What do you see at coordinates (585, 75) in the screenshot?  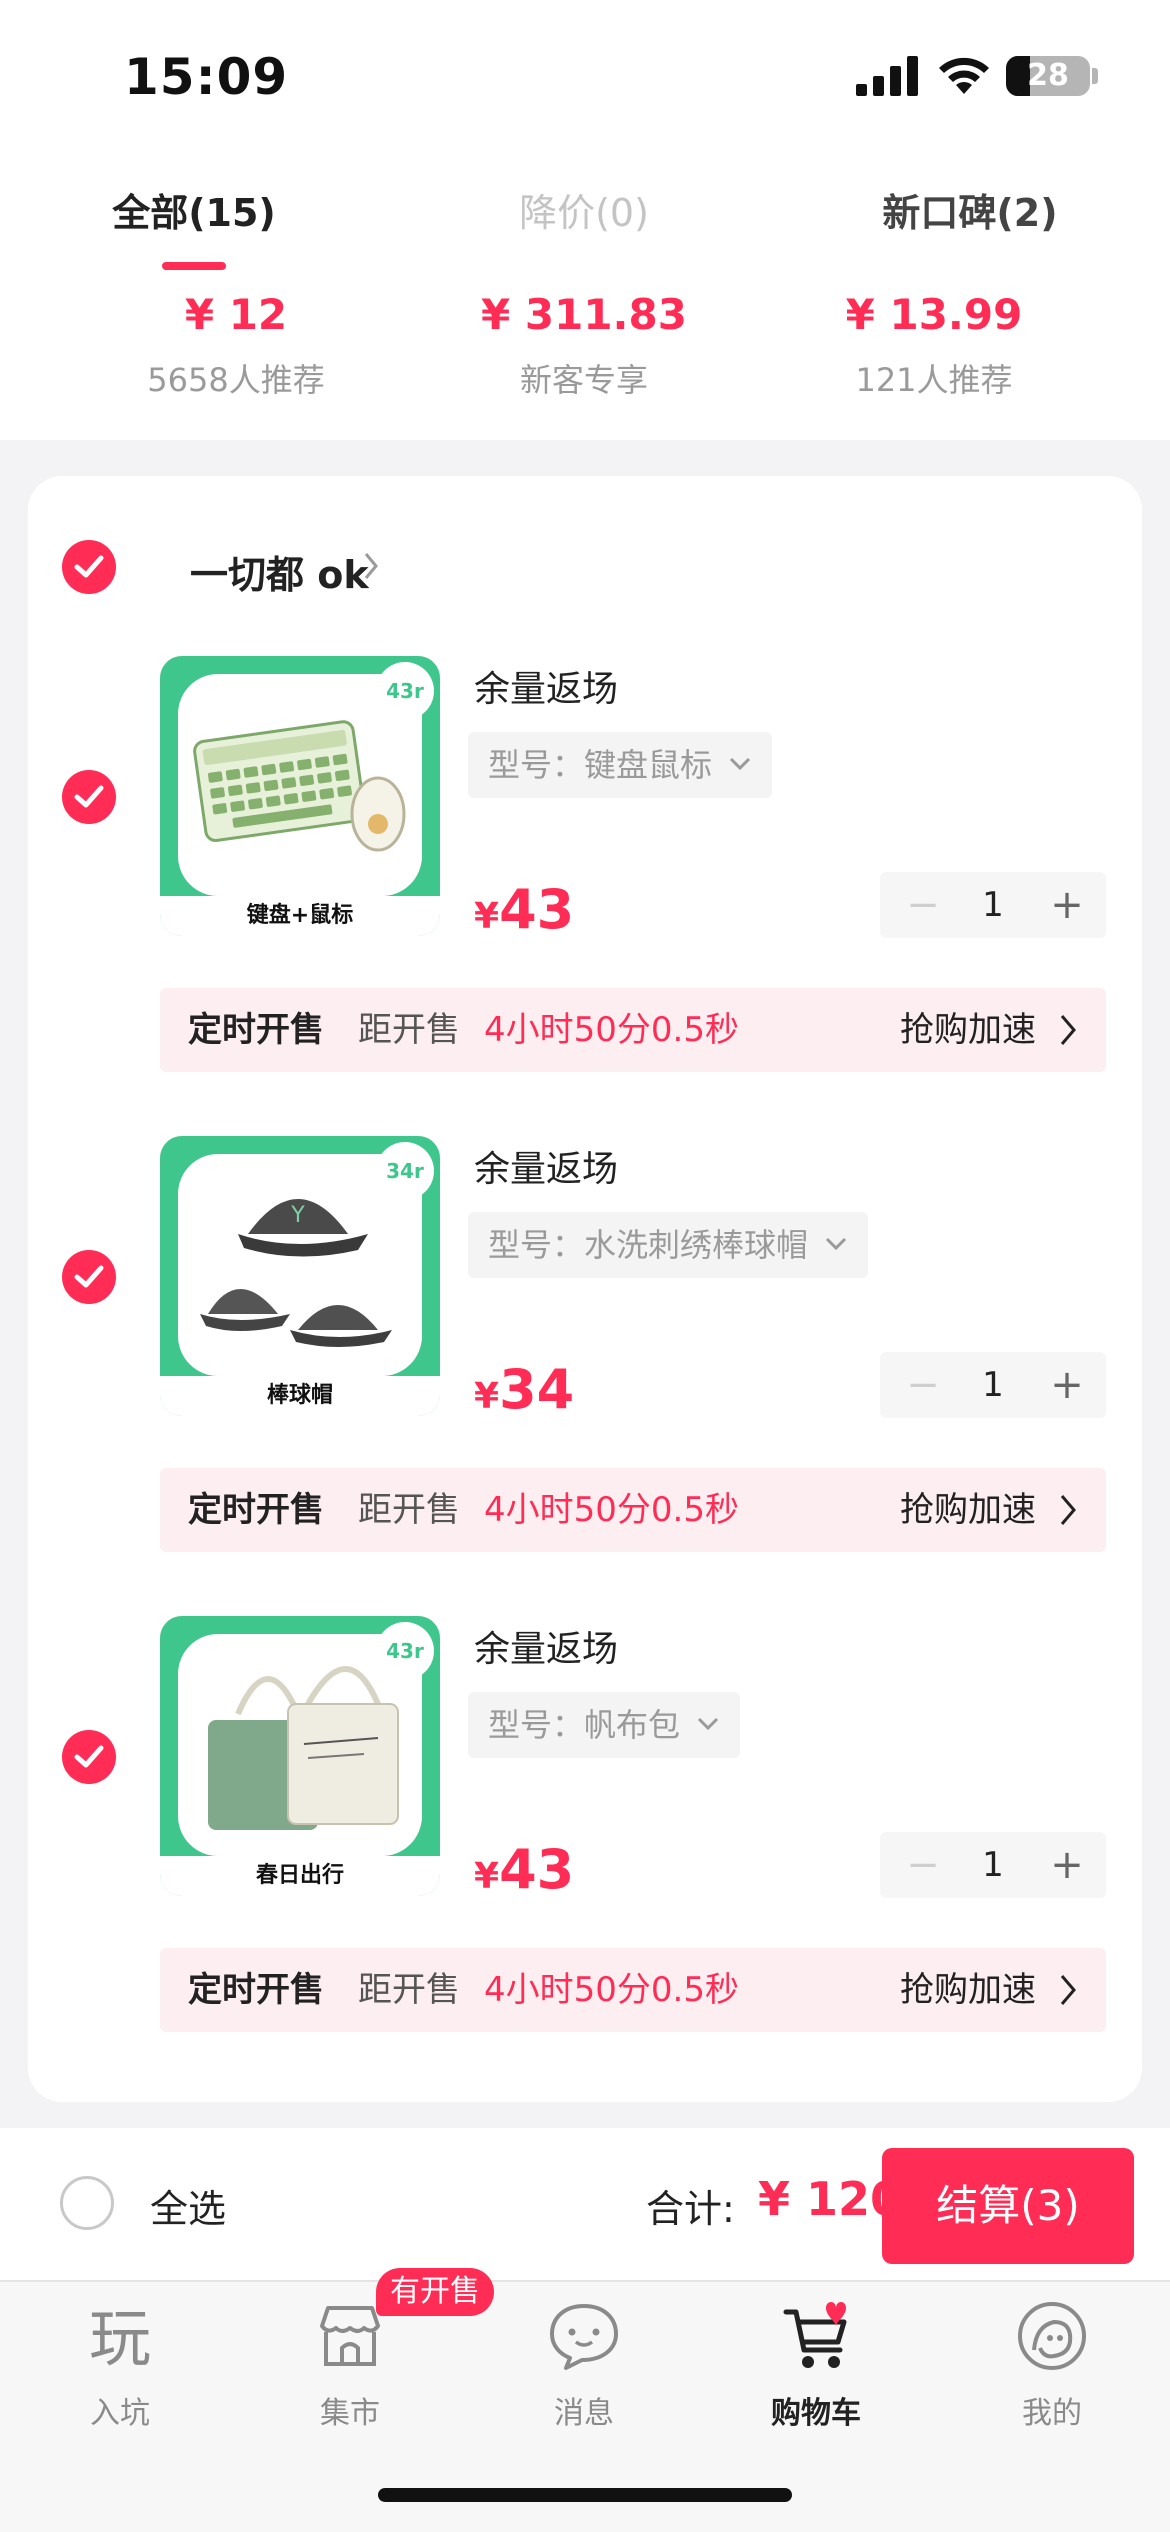 I see `status-bar: 15:09 28` at bounding box center [585, 75].